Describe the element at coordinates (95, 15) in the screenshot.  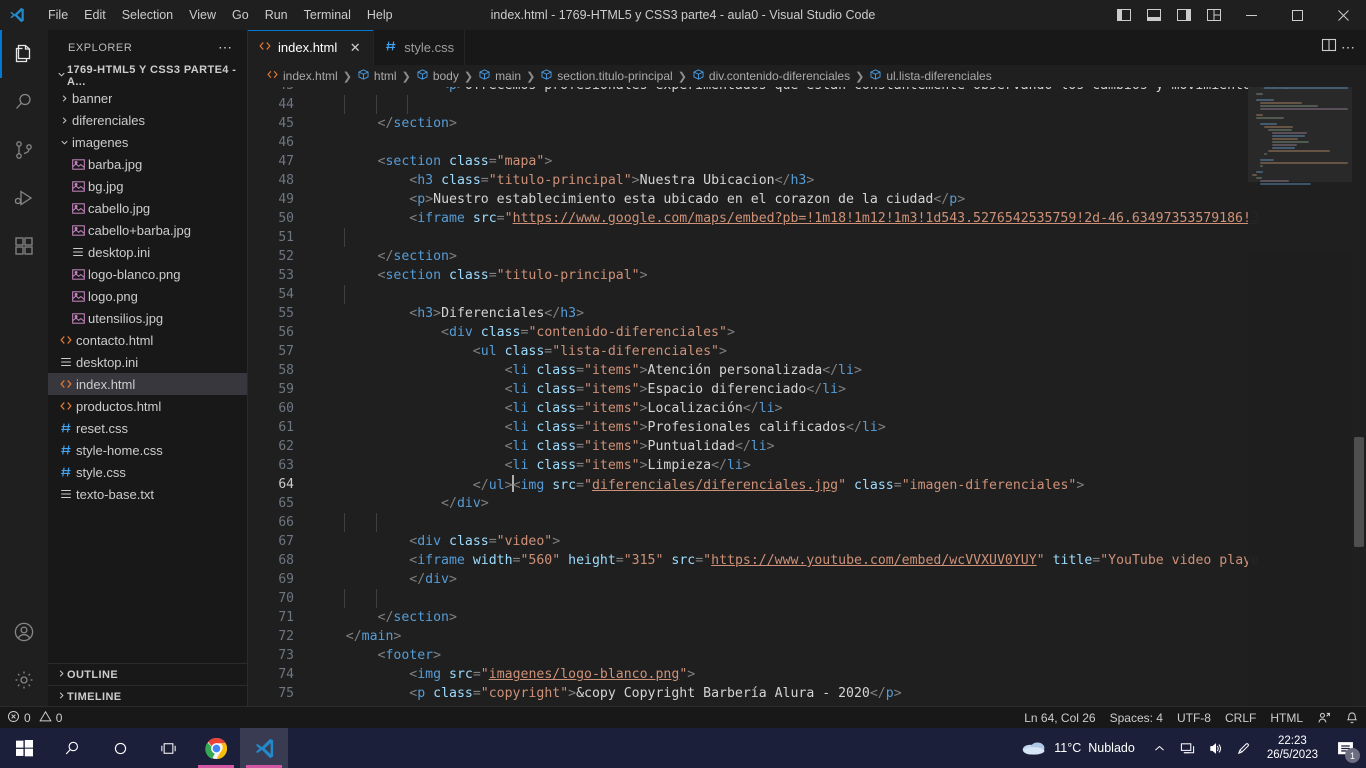
I see `menu-edit: Edit` at that location.